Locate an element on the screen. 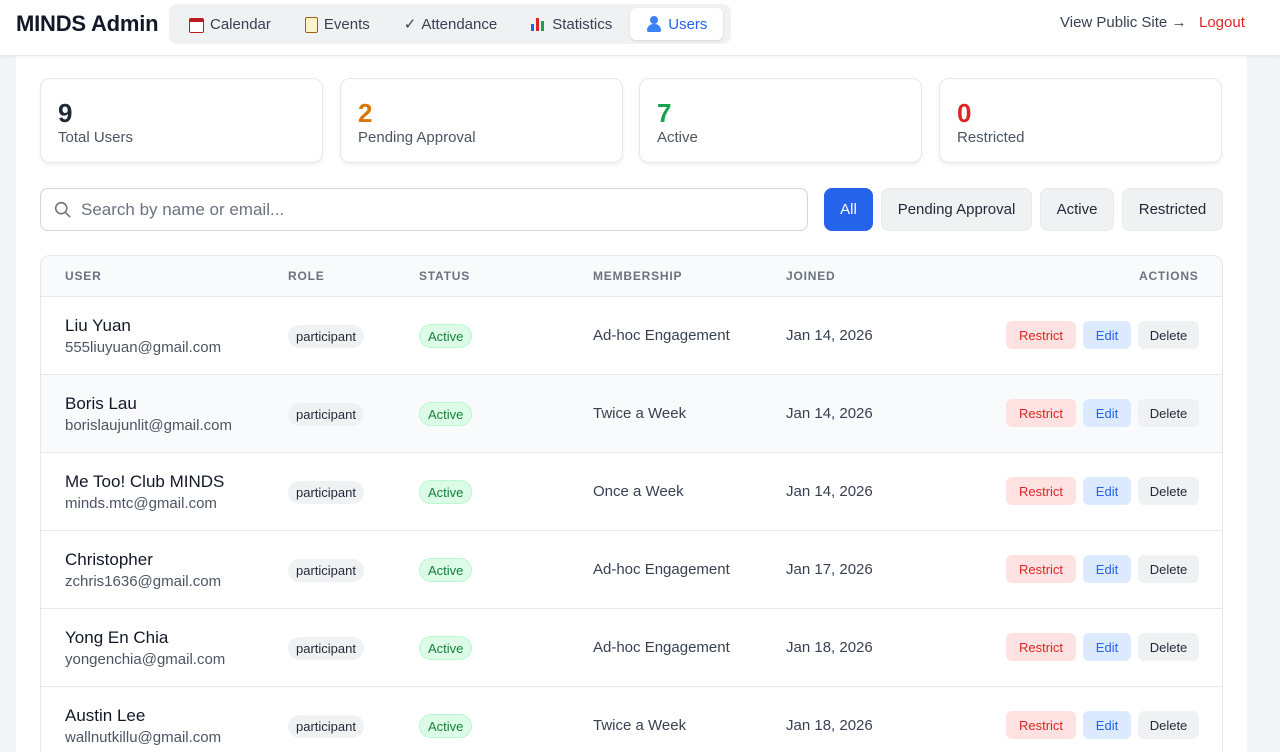 The image size is (1280, 752). nav-tab-statistics: Statistics is located at coordinates (571, 24).